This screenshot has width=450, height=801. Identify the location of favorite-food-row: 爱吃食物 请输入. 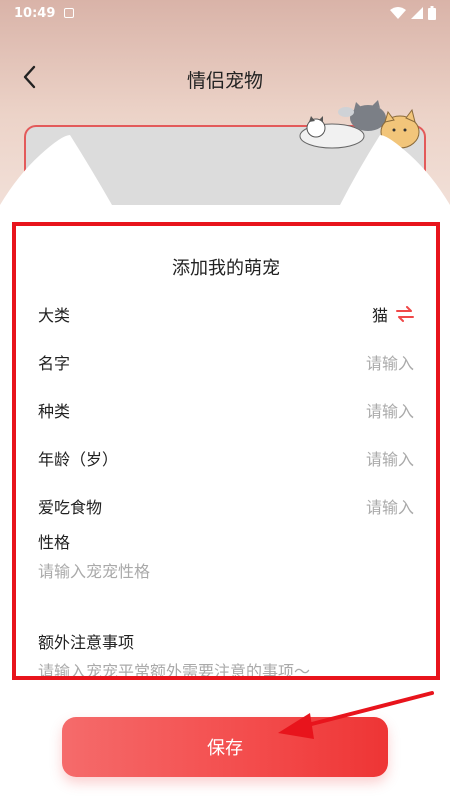
(226, 506).